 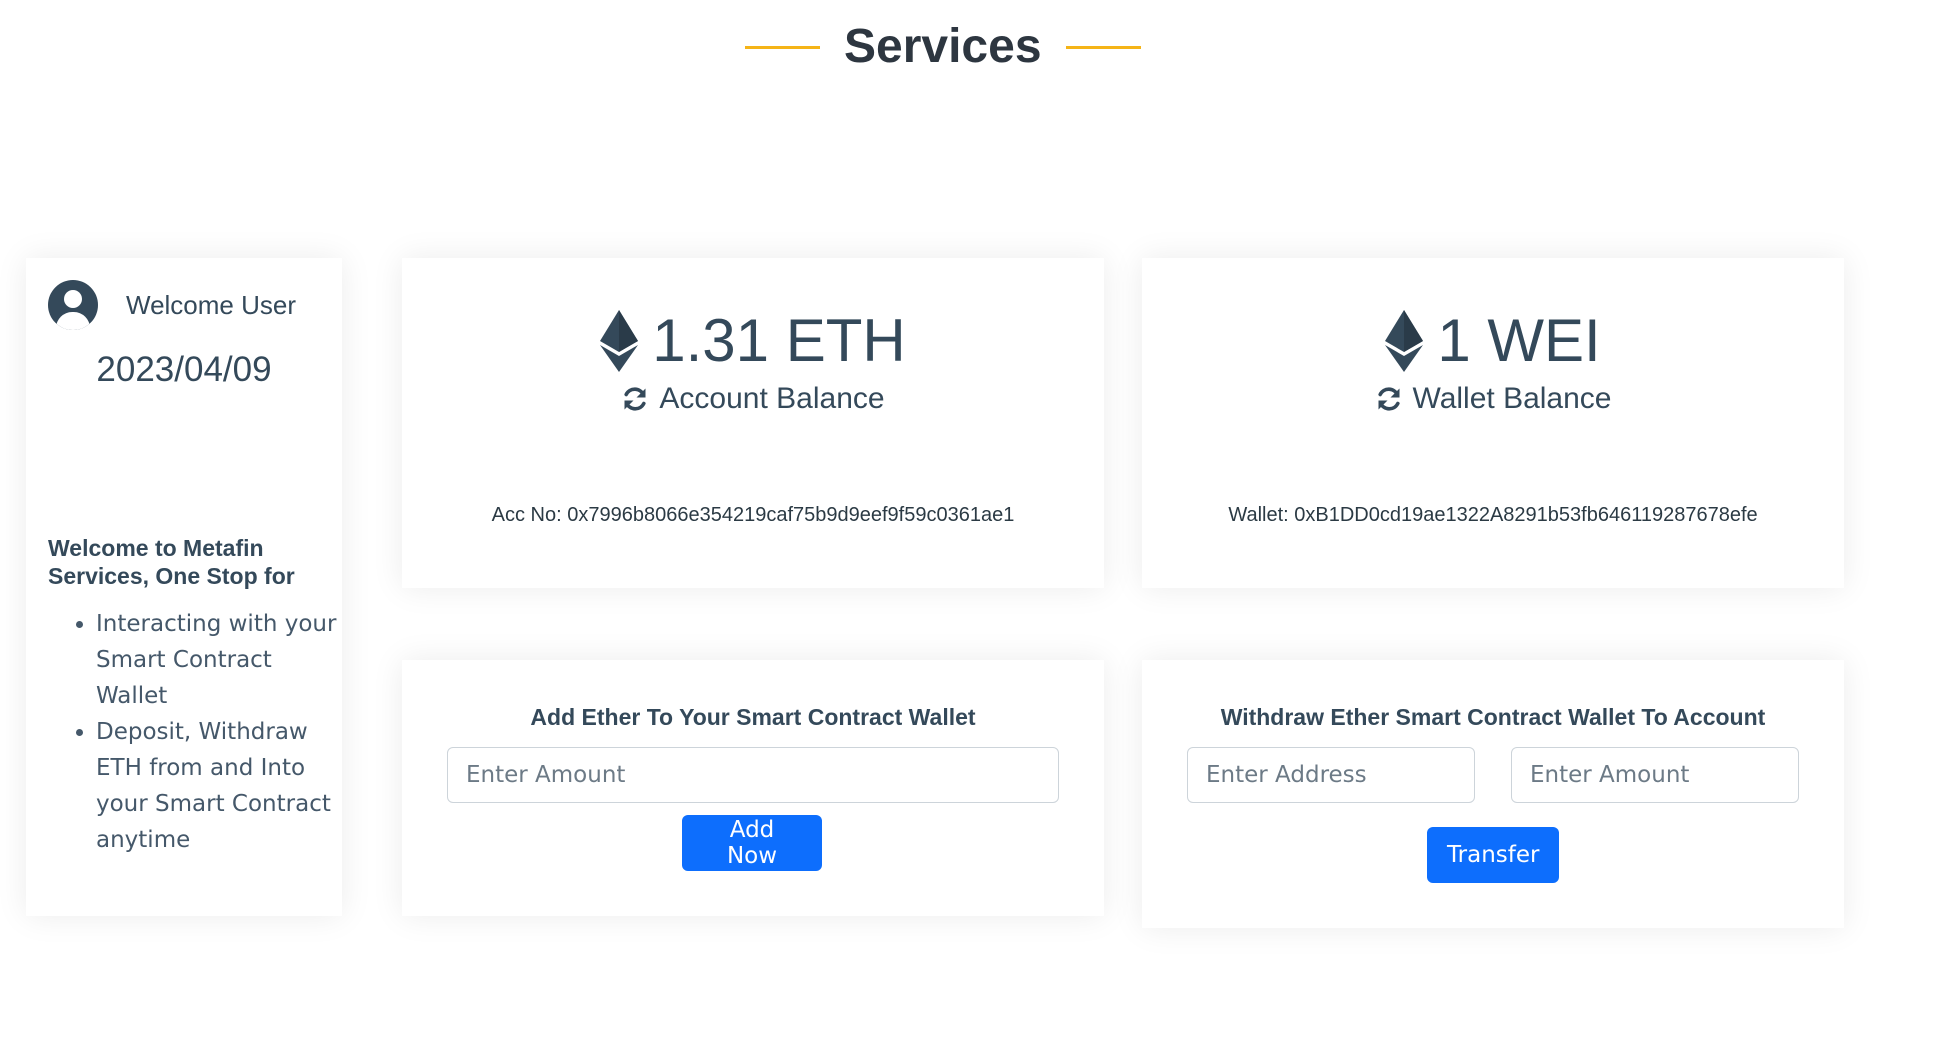 What do you see at coordinates (73, 321) in the screenshot?
I see `avatar-body-shape` at bounding box center [73, 321].